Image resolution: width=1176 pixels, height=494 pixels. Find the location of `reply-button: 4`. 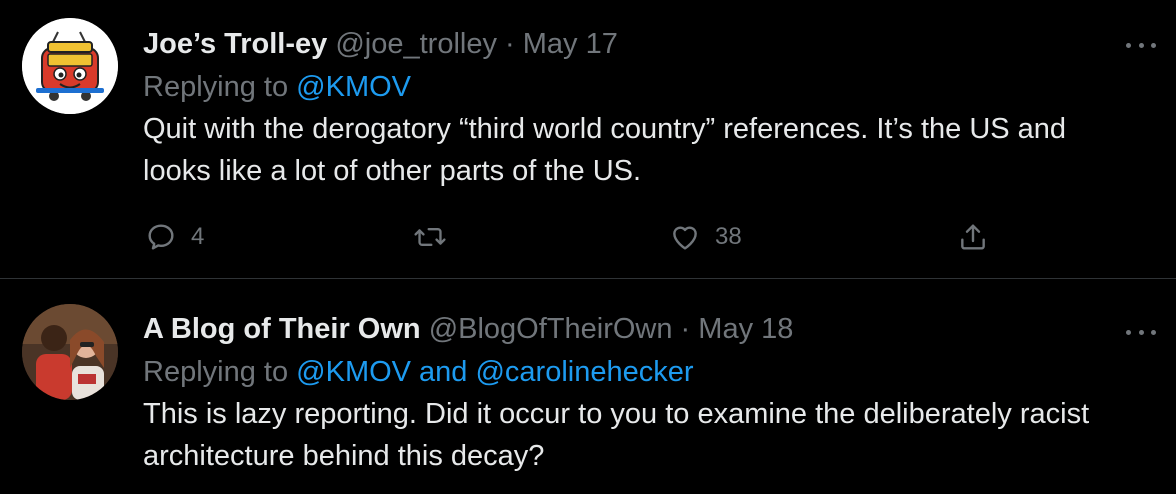

reply-button: 4 is located at coordinates (174, 237).